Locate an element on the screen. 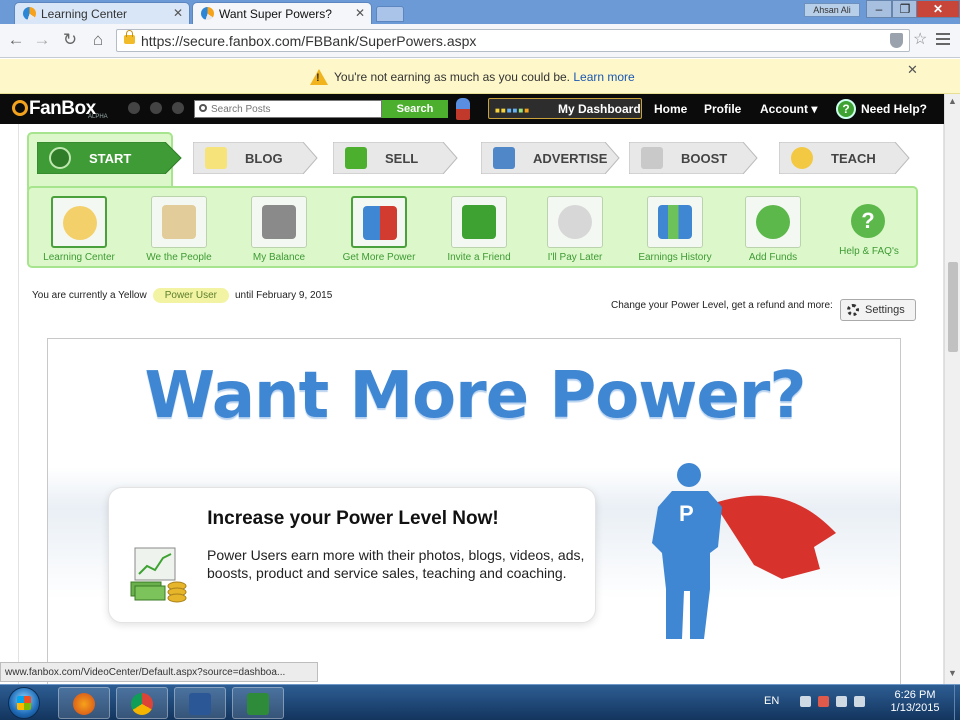  envelope-icon is located at coordinates (479, 222).